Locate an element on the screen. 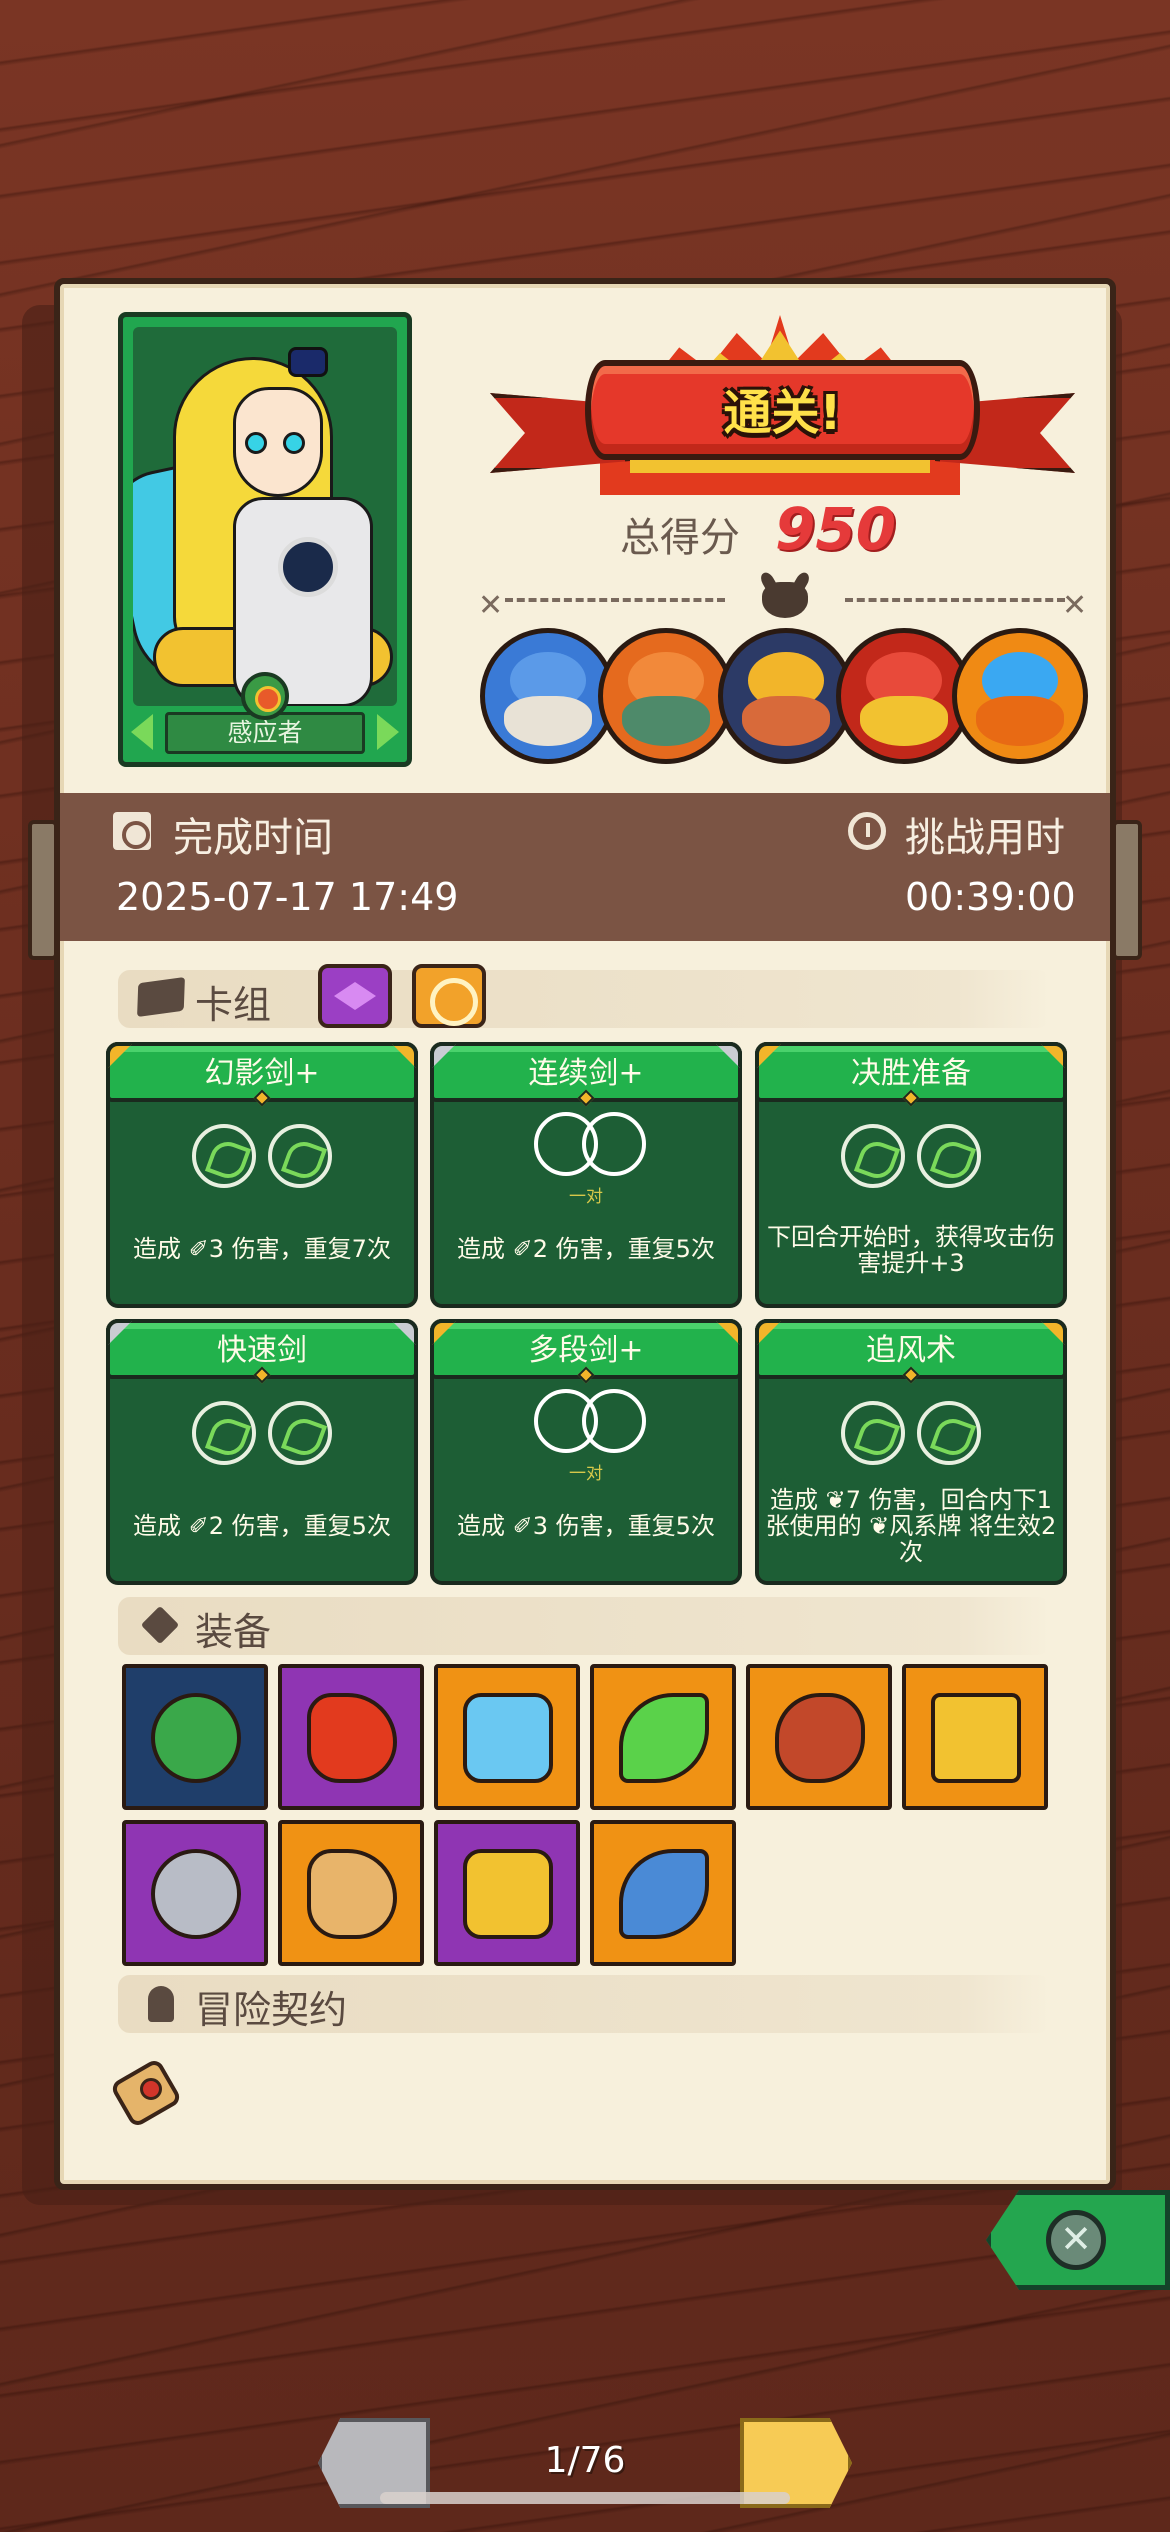 The height and width of the screenshot is (2532, 1170). close-icon: ✕ is located at coordinates (1076, 2240).